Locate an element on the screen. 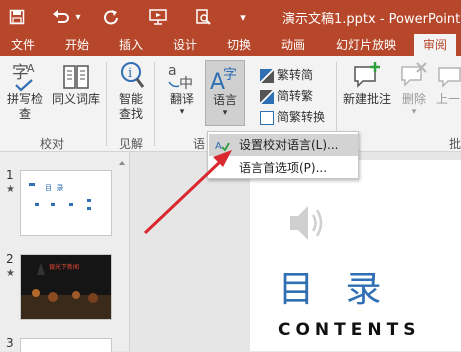 The height and width of the screenshot is (352, 461). trad-to-simp-icon is located at coordinates (267, 75).